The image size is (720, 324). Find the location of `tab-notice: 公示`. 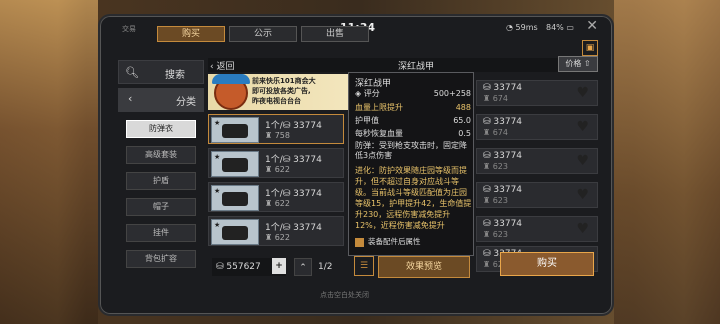

tab-notice: 公示 is located at coordinates (263, 34).